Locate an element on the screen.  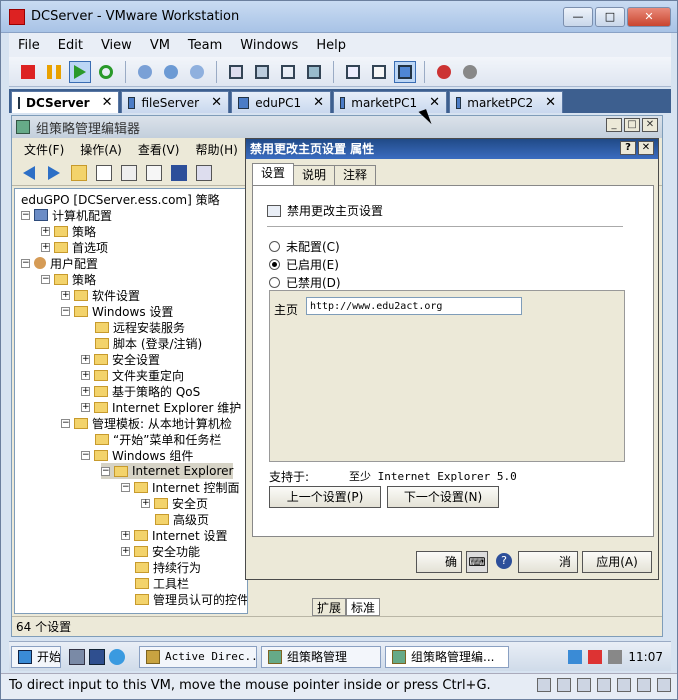
tree-node: + 策略 is located at coordinates (68, 231).